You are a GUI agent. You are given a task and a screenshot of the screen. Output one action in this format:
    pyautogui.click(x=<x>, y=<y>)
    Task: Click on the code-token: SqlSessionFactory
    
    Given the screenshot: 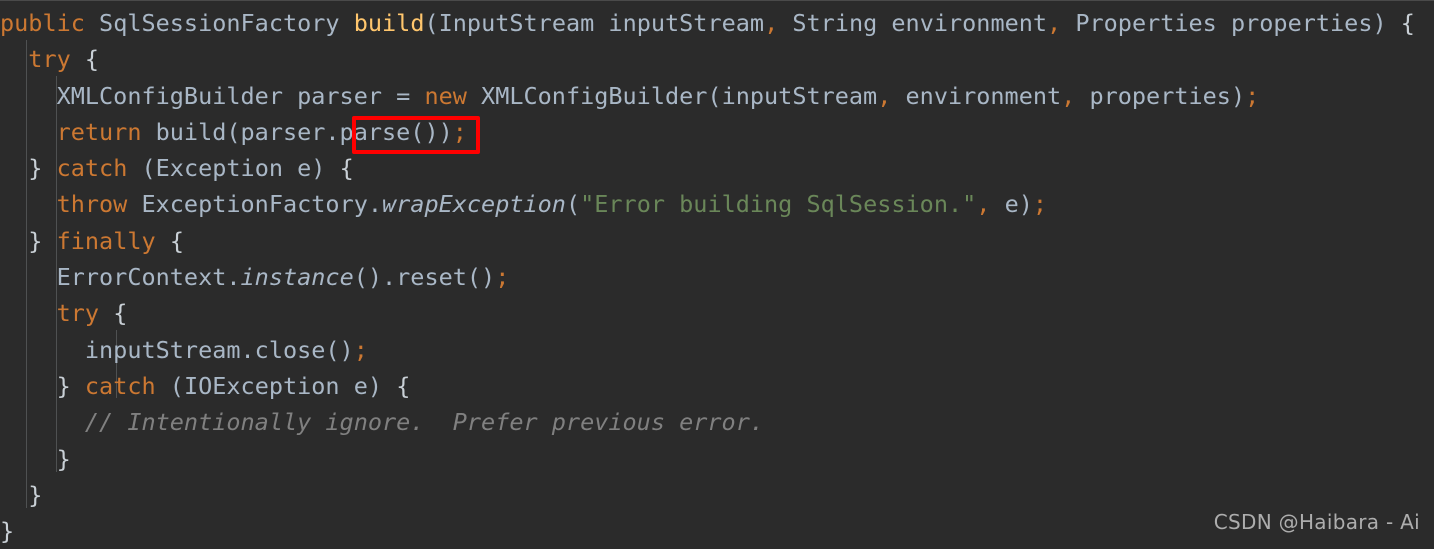 What is the action you would take?
    pyautogui.click(x=219, y=23)
    